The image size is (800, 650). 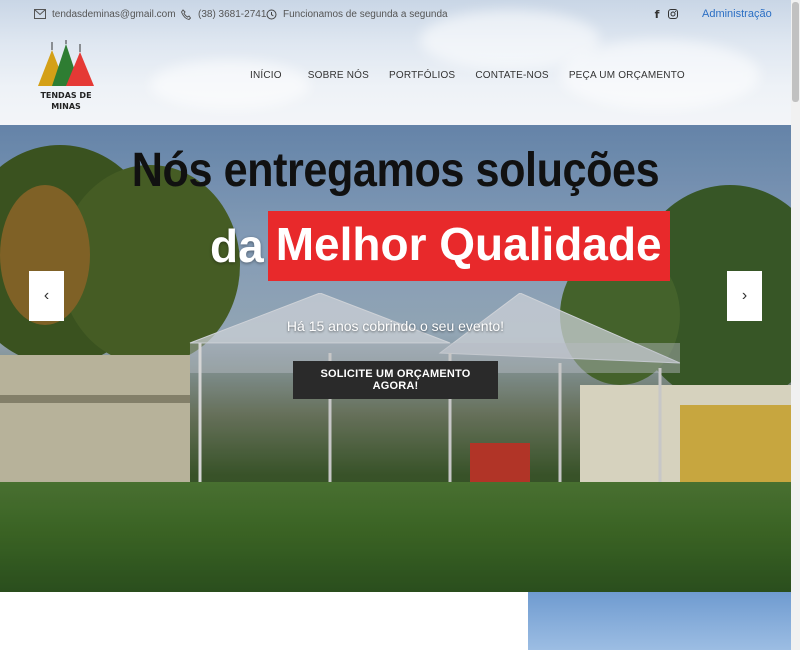 What do you see at coordinates (395, 170) in the screenshot?
I see `hero-headline-line1: Nós entregamos soluções` at bounding box center [395, 170].